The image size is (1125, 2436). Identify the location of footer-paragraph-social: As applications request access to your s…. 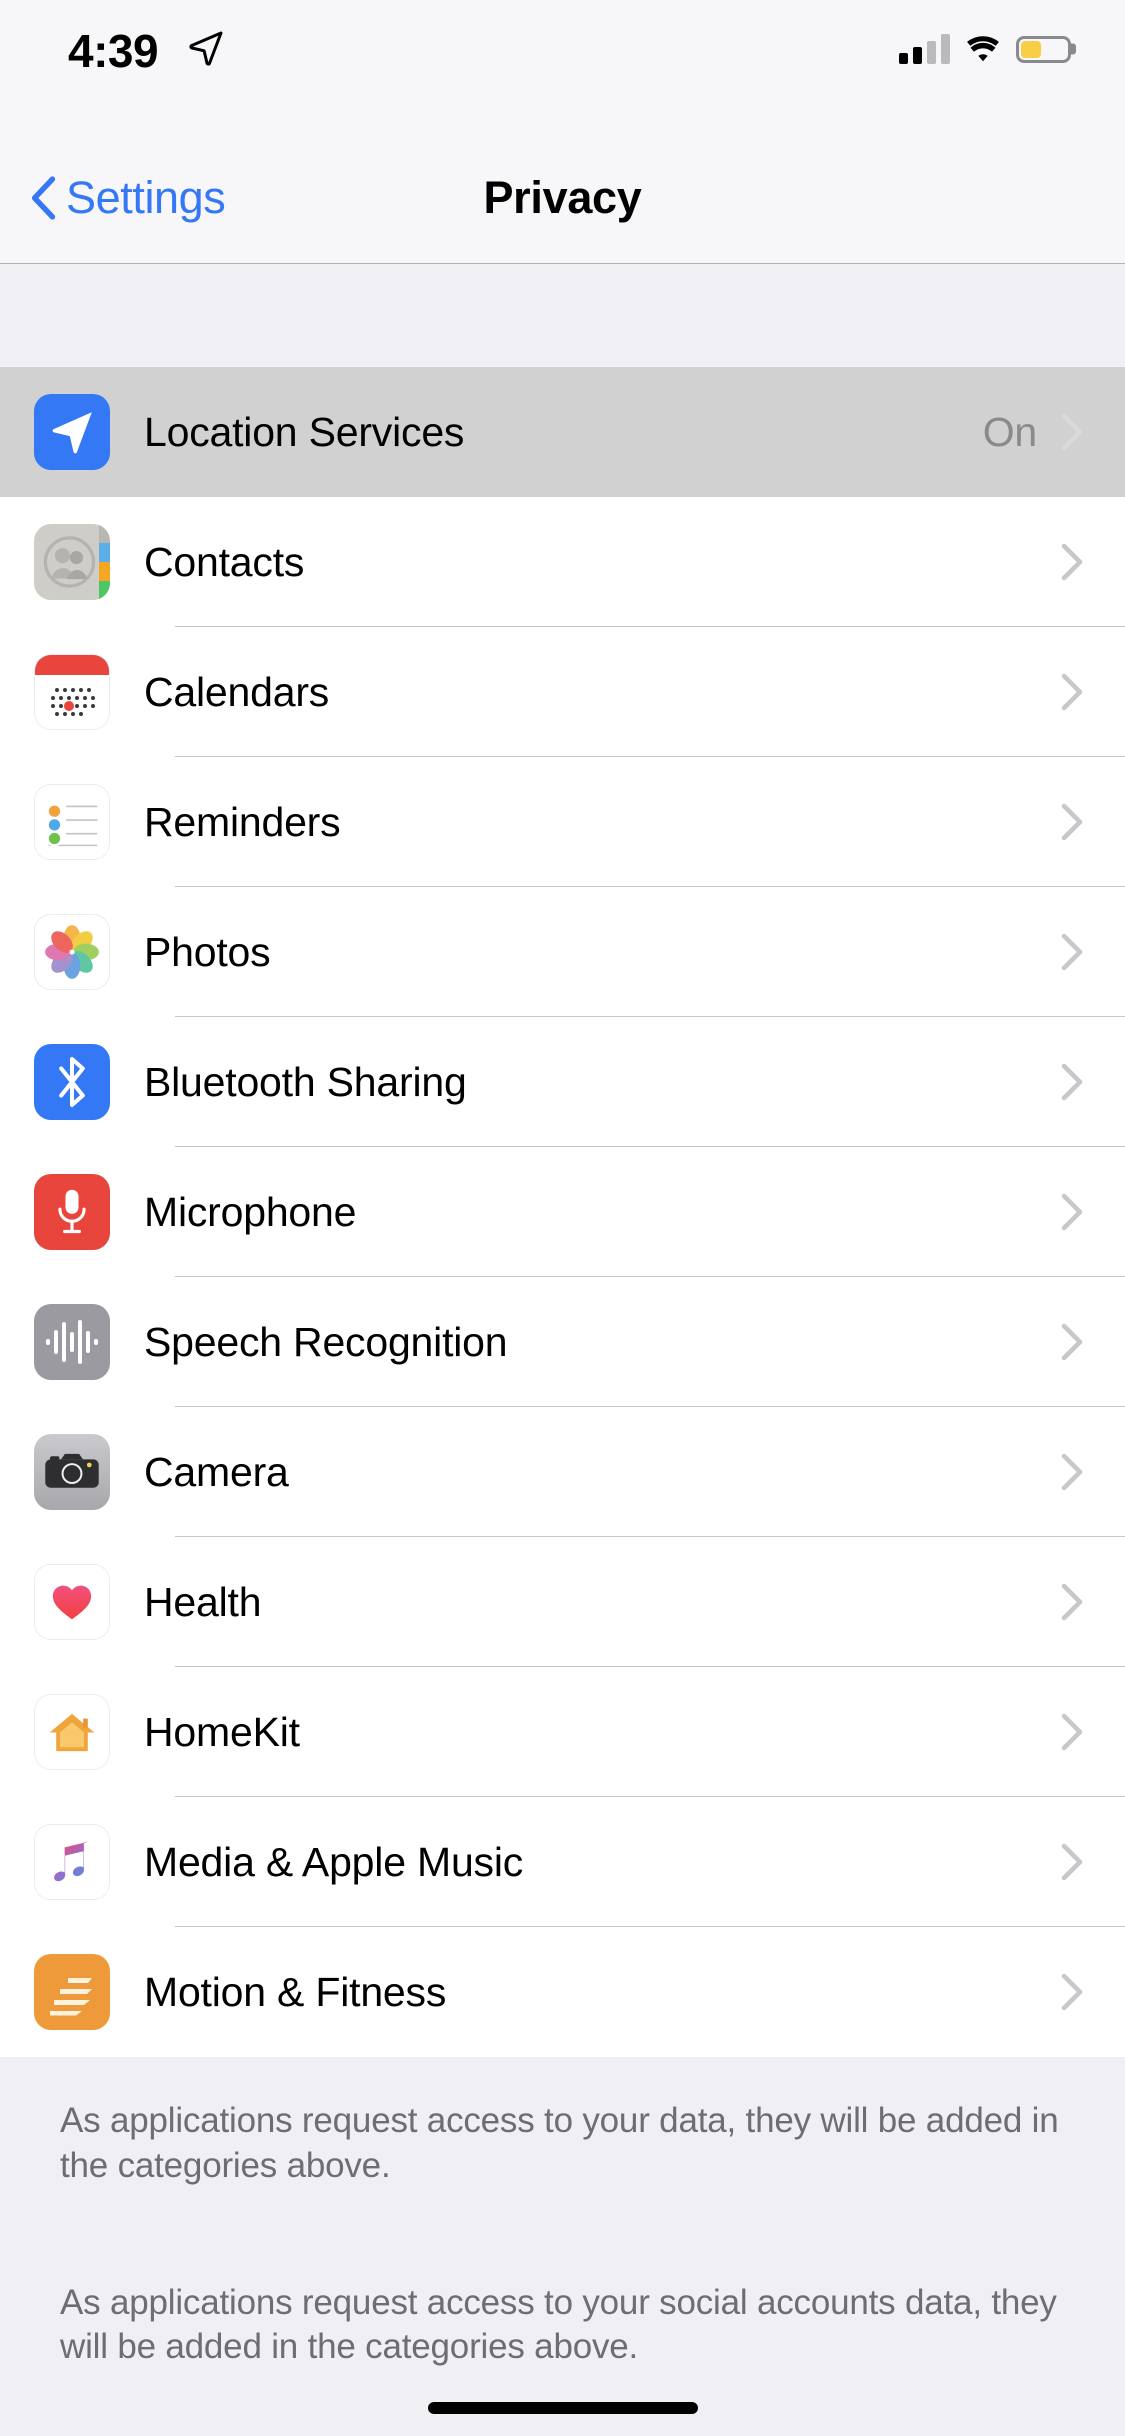
(558, 2324).